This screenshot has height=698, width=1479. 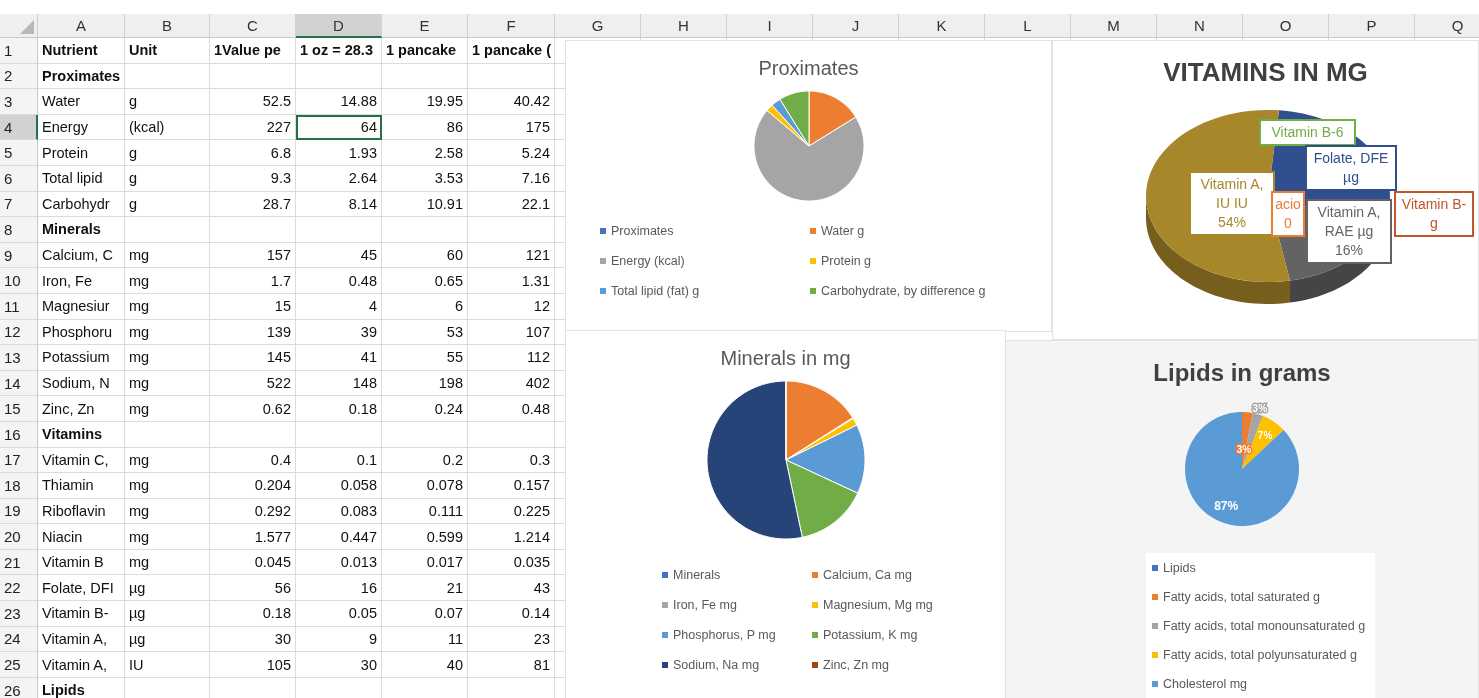 What do you see at coordinates (339, 281) in the screenshot?
I see `table-cell: 0.48` at bounding box center [339, 281].